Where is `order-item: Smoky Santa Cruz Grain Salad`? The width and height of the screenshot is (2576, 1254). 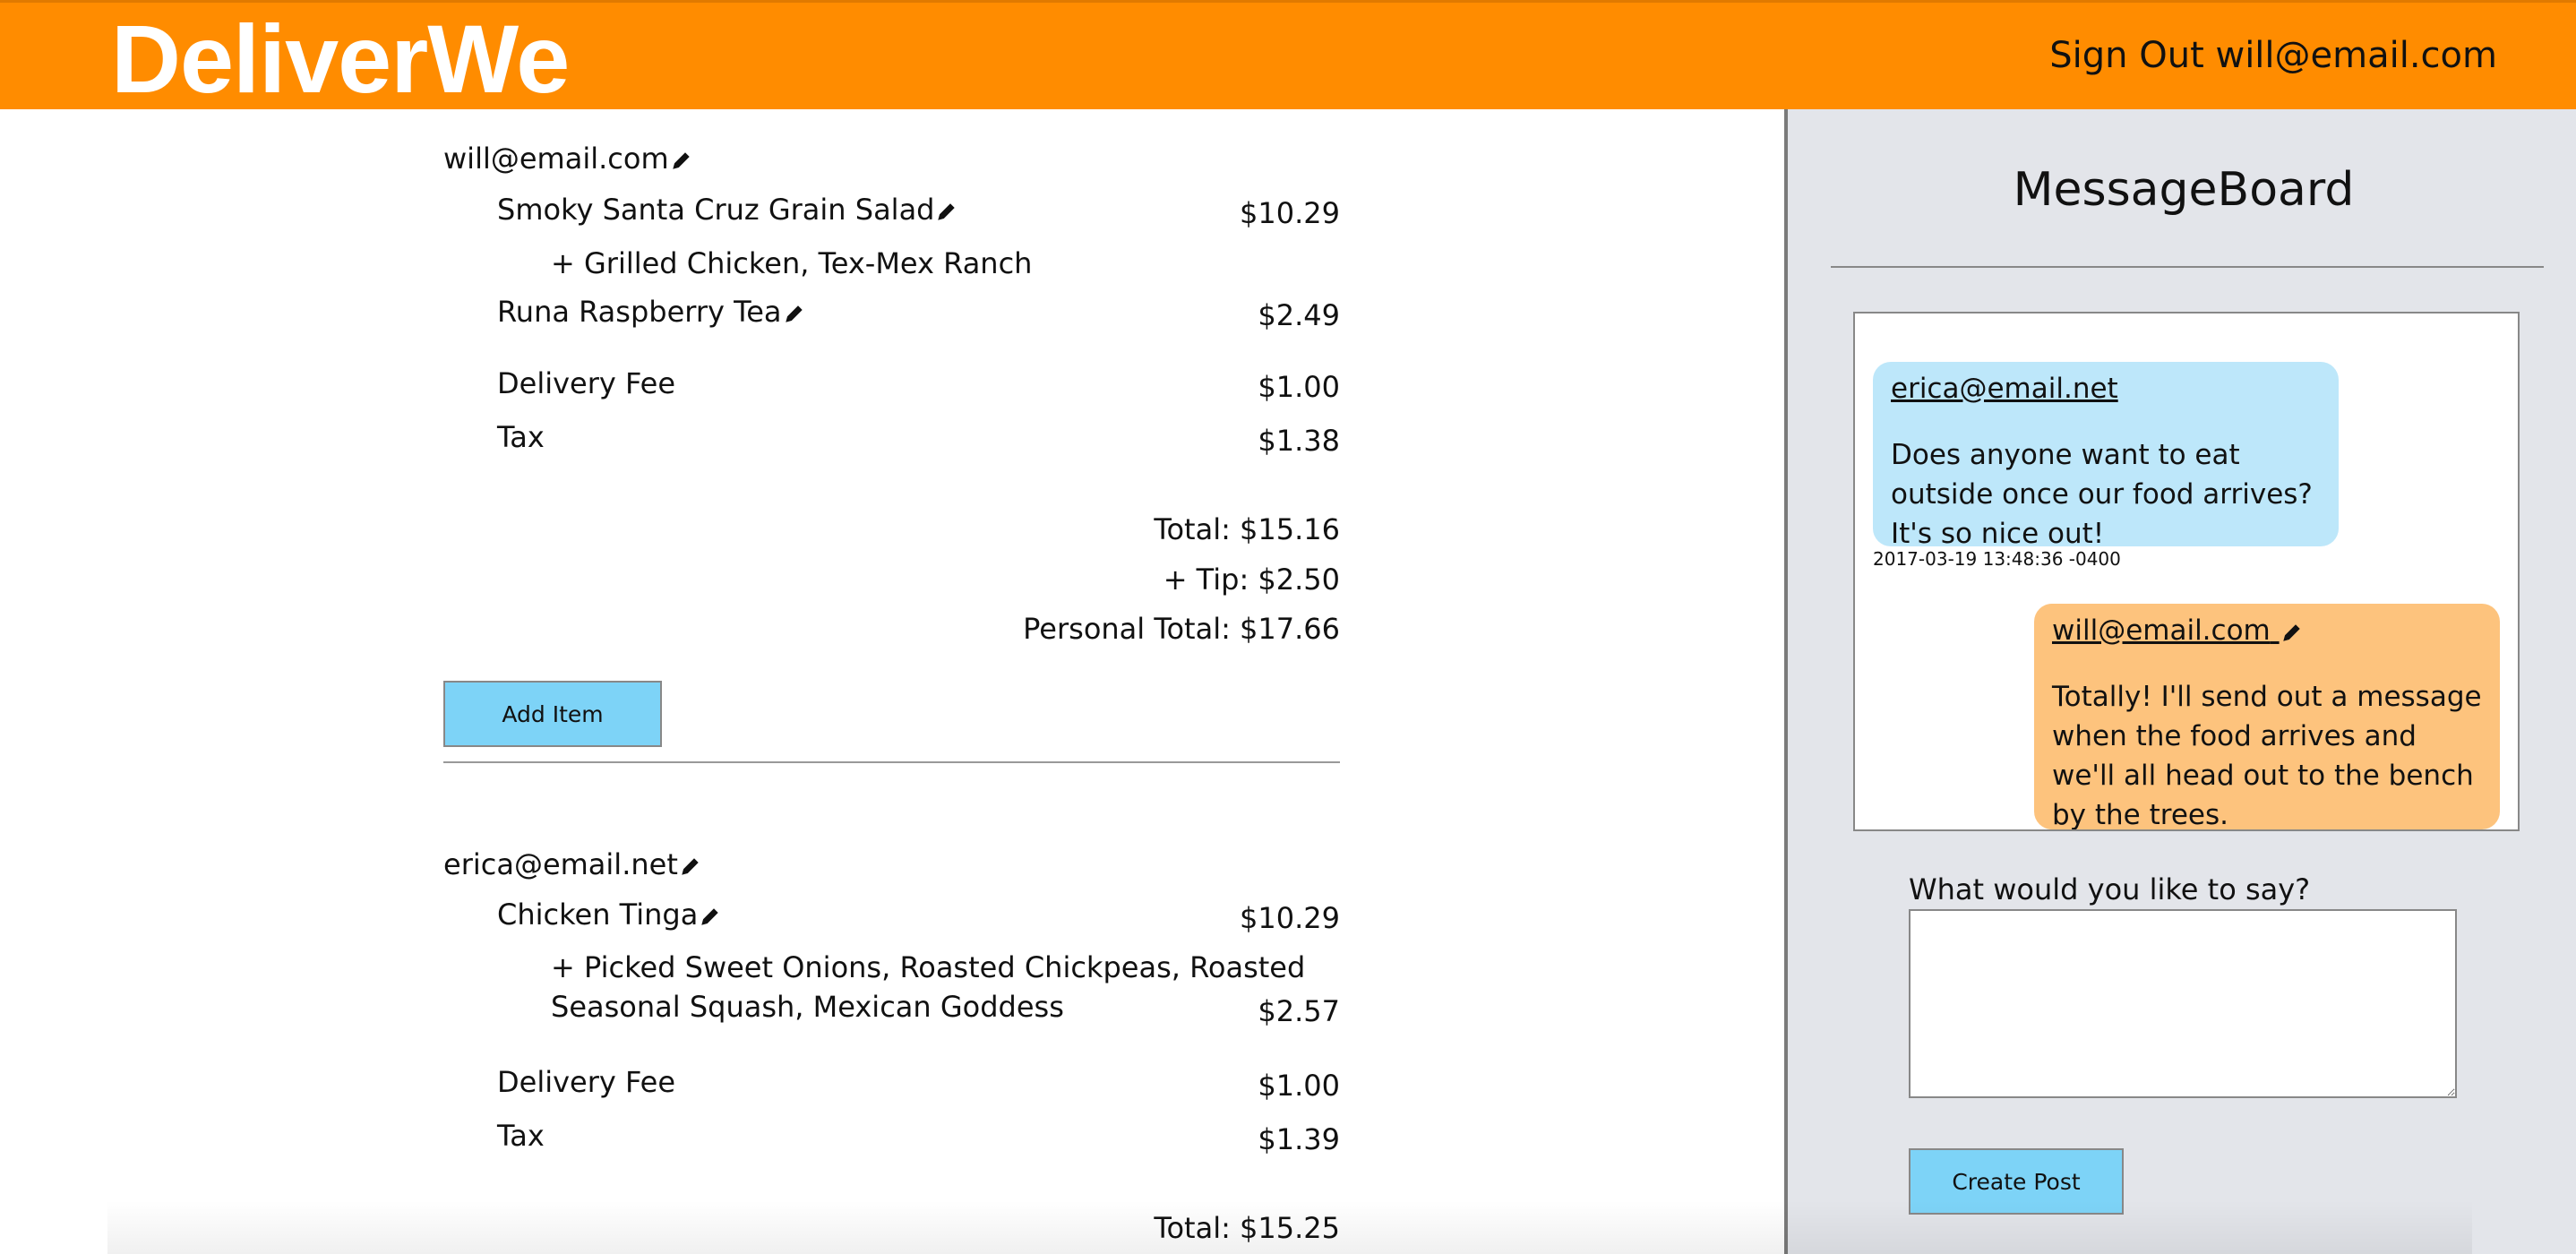
order-item: Smoky Santa Cruz Grain Salad is located at coordinates (727, 210).